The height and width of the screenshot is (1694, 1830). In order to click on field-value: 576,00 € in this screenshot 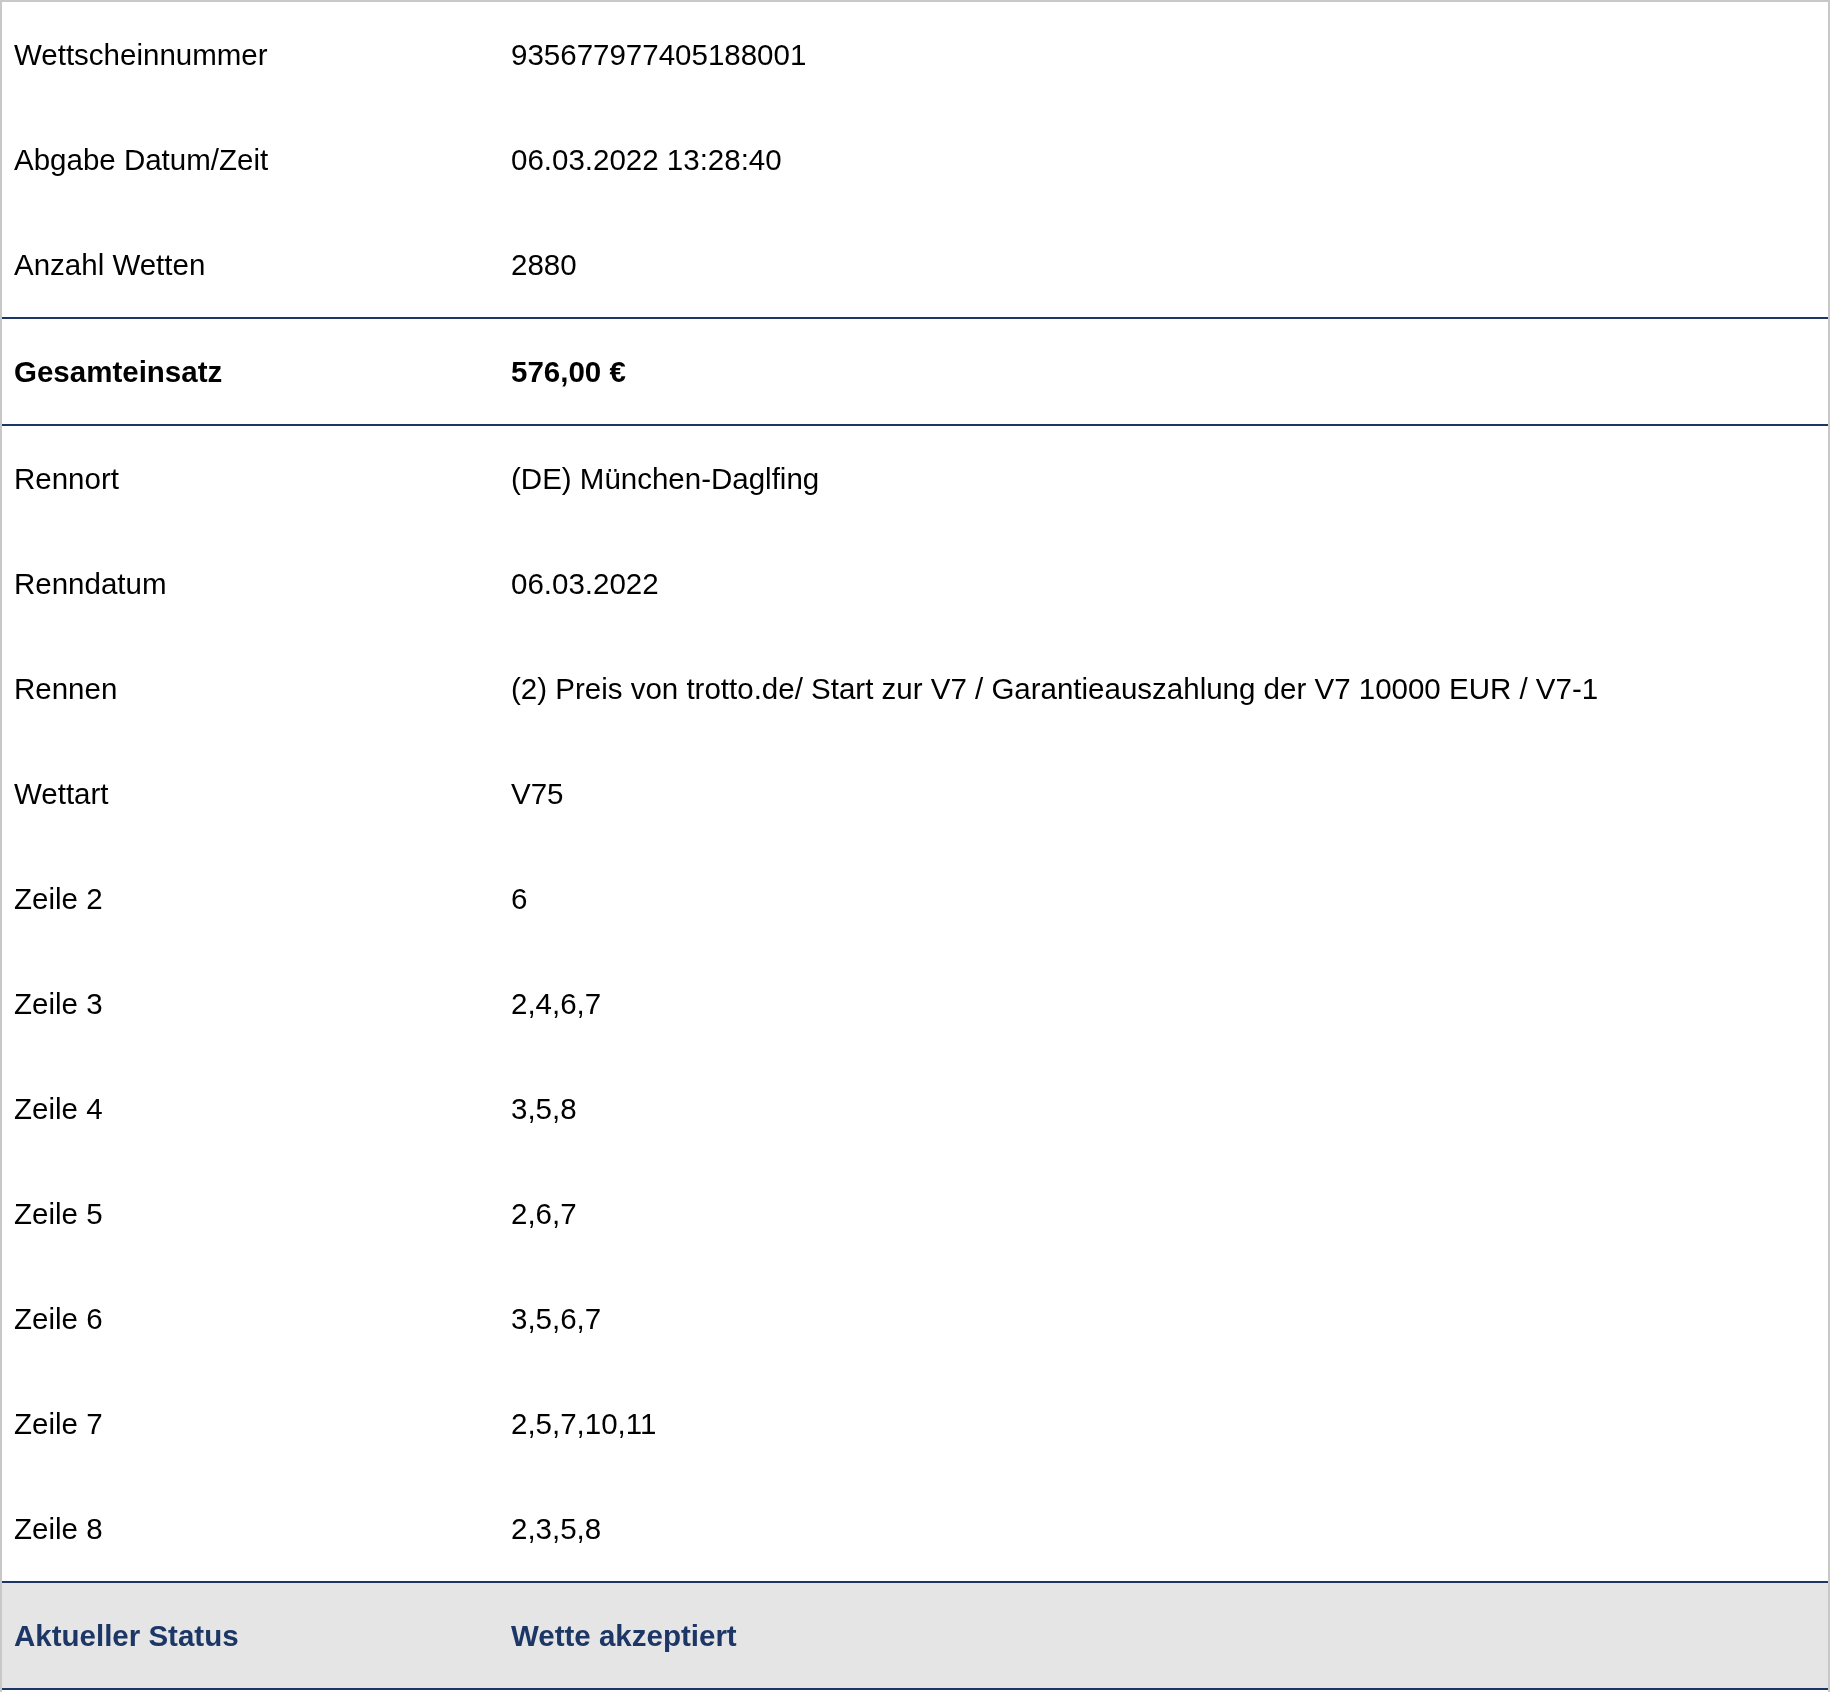, I will do `click(568, 371)`.